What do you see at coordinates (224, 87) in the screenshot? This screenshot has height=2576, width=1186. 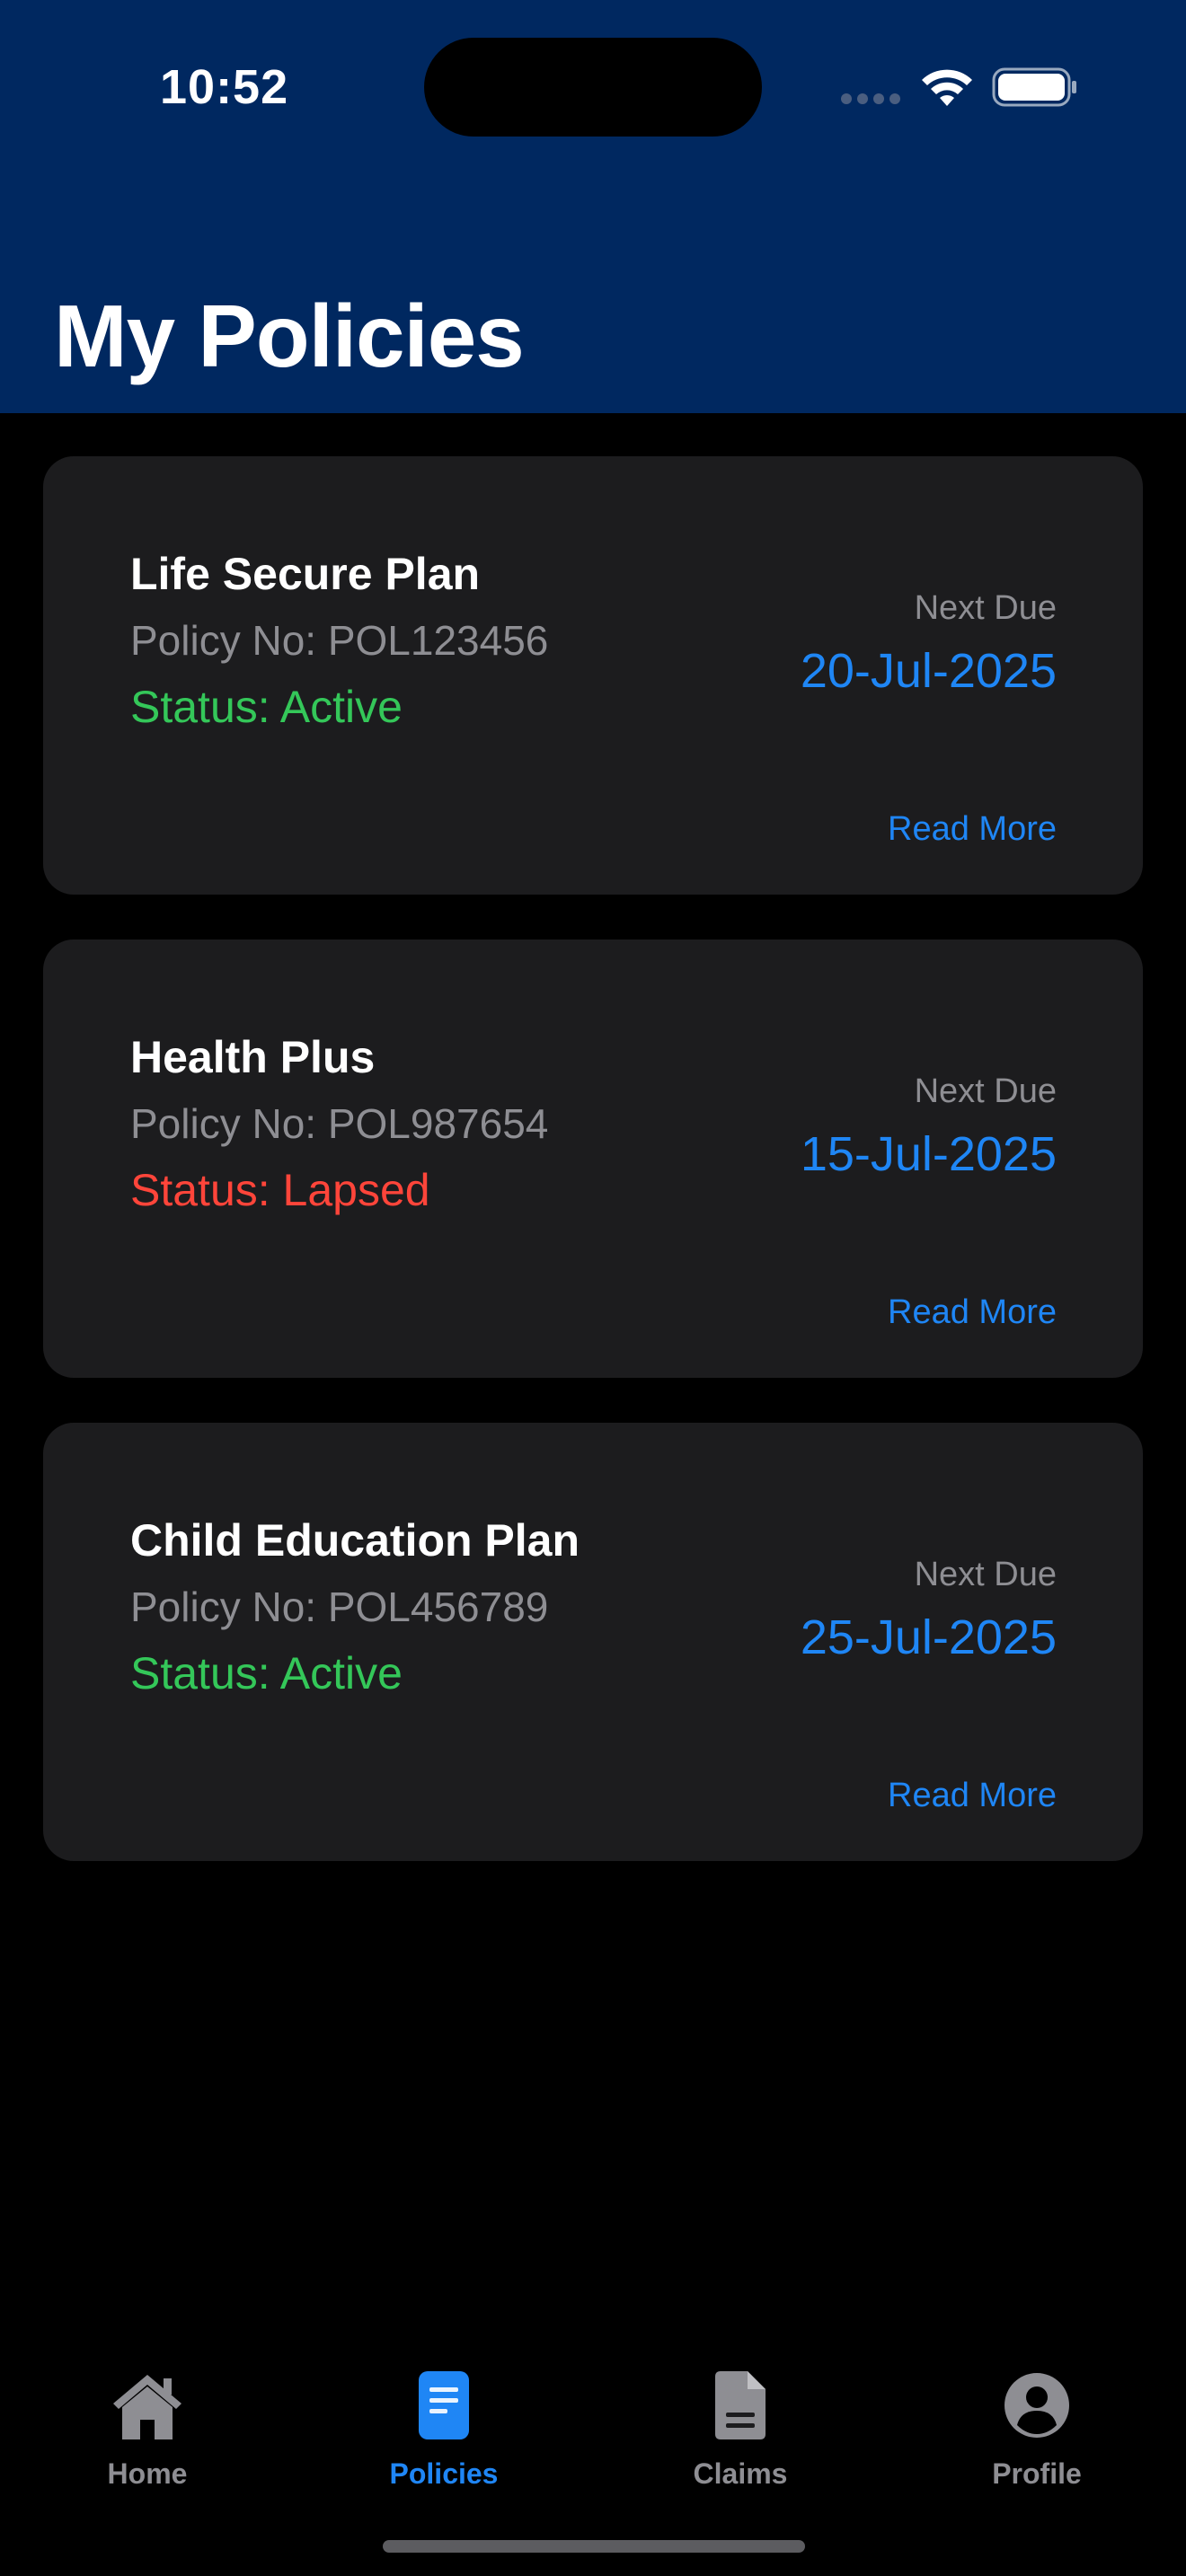 I see `status-bar-time: 10:52` at bounding box center [224, 87].